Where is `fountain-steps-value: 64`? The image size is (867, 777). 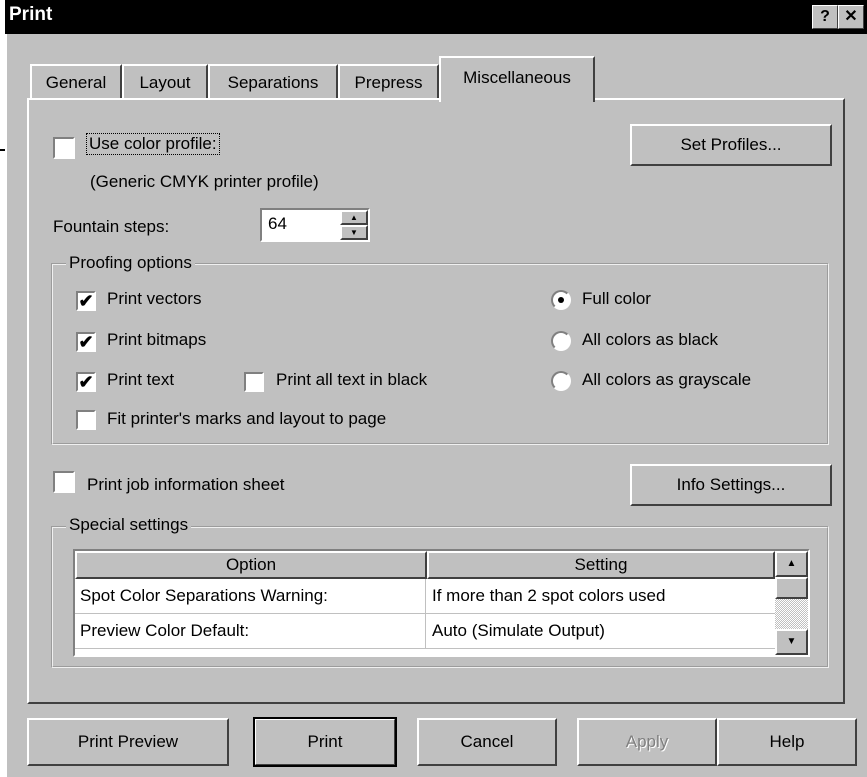 fountain-steps-value: 64 is located at coordinates (277, 224).